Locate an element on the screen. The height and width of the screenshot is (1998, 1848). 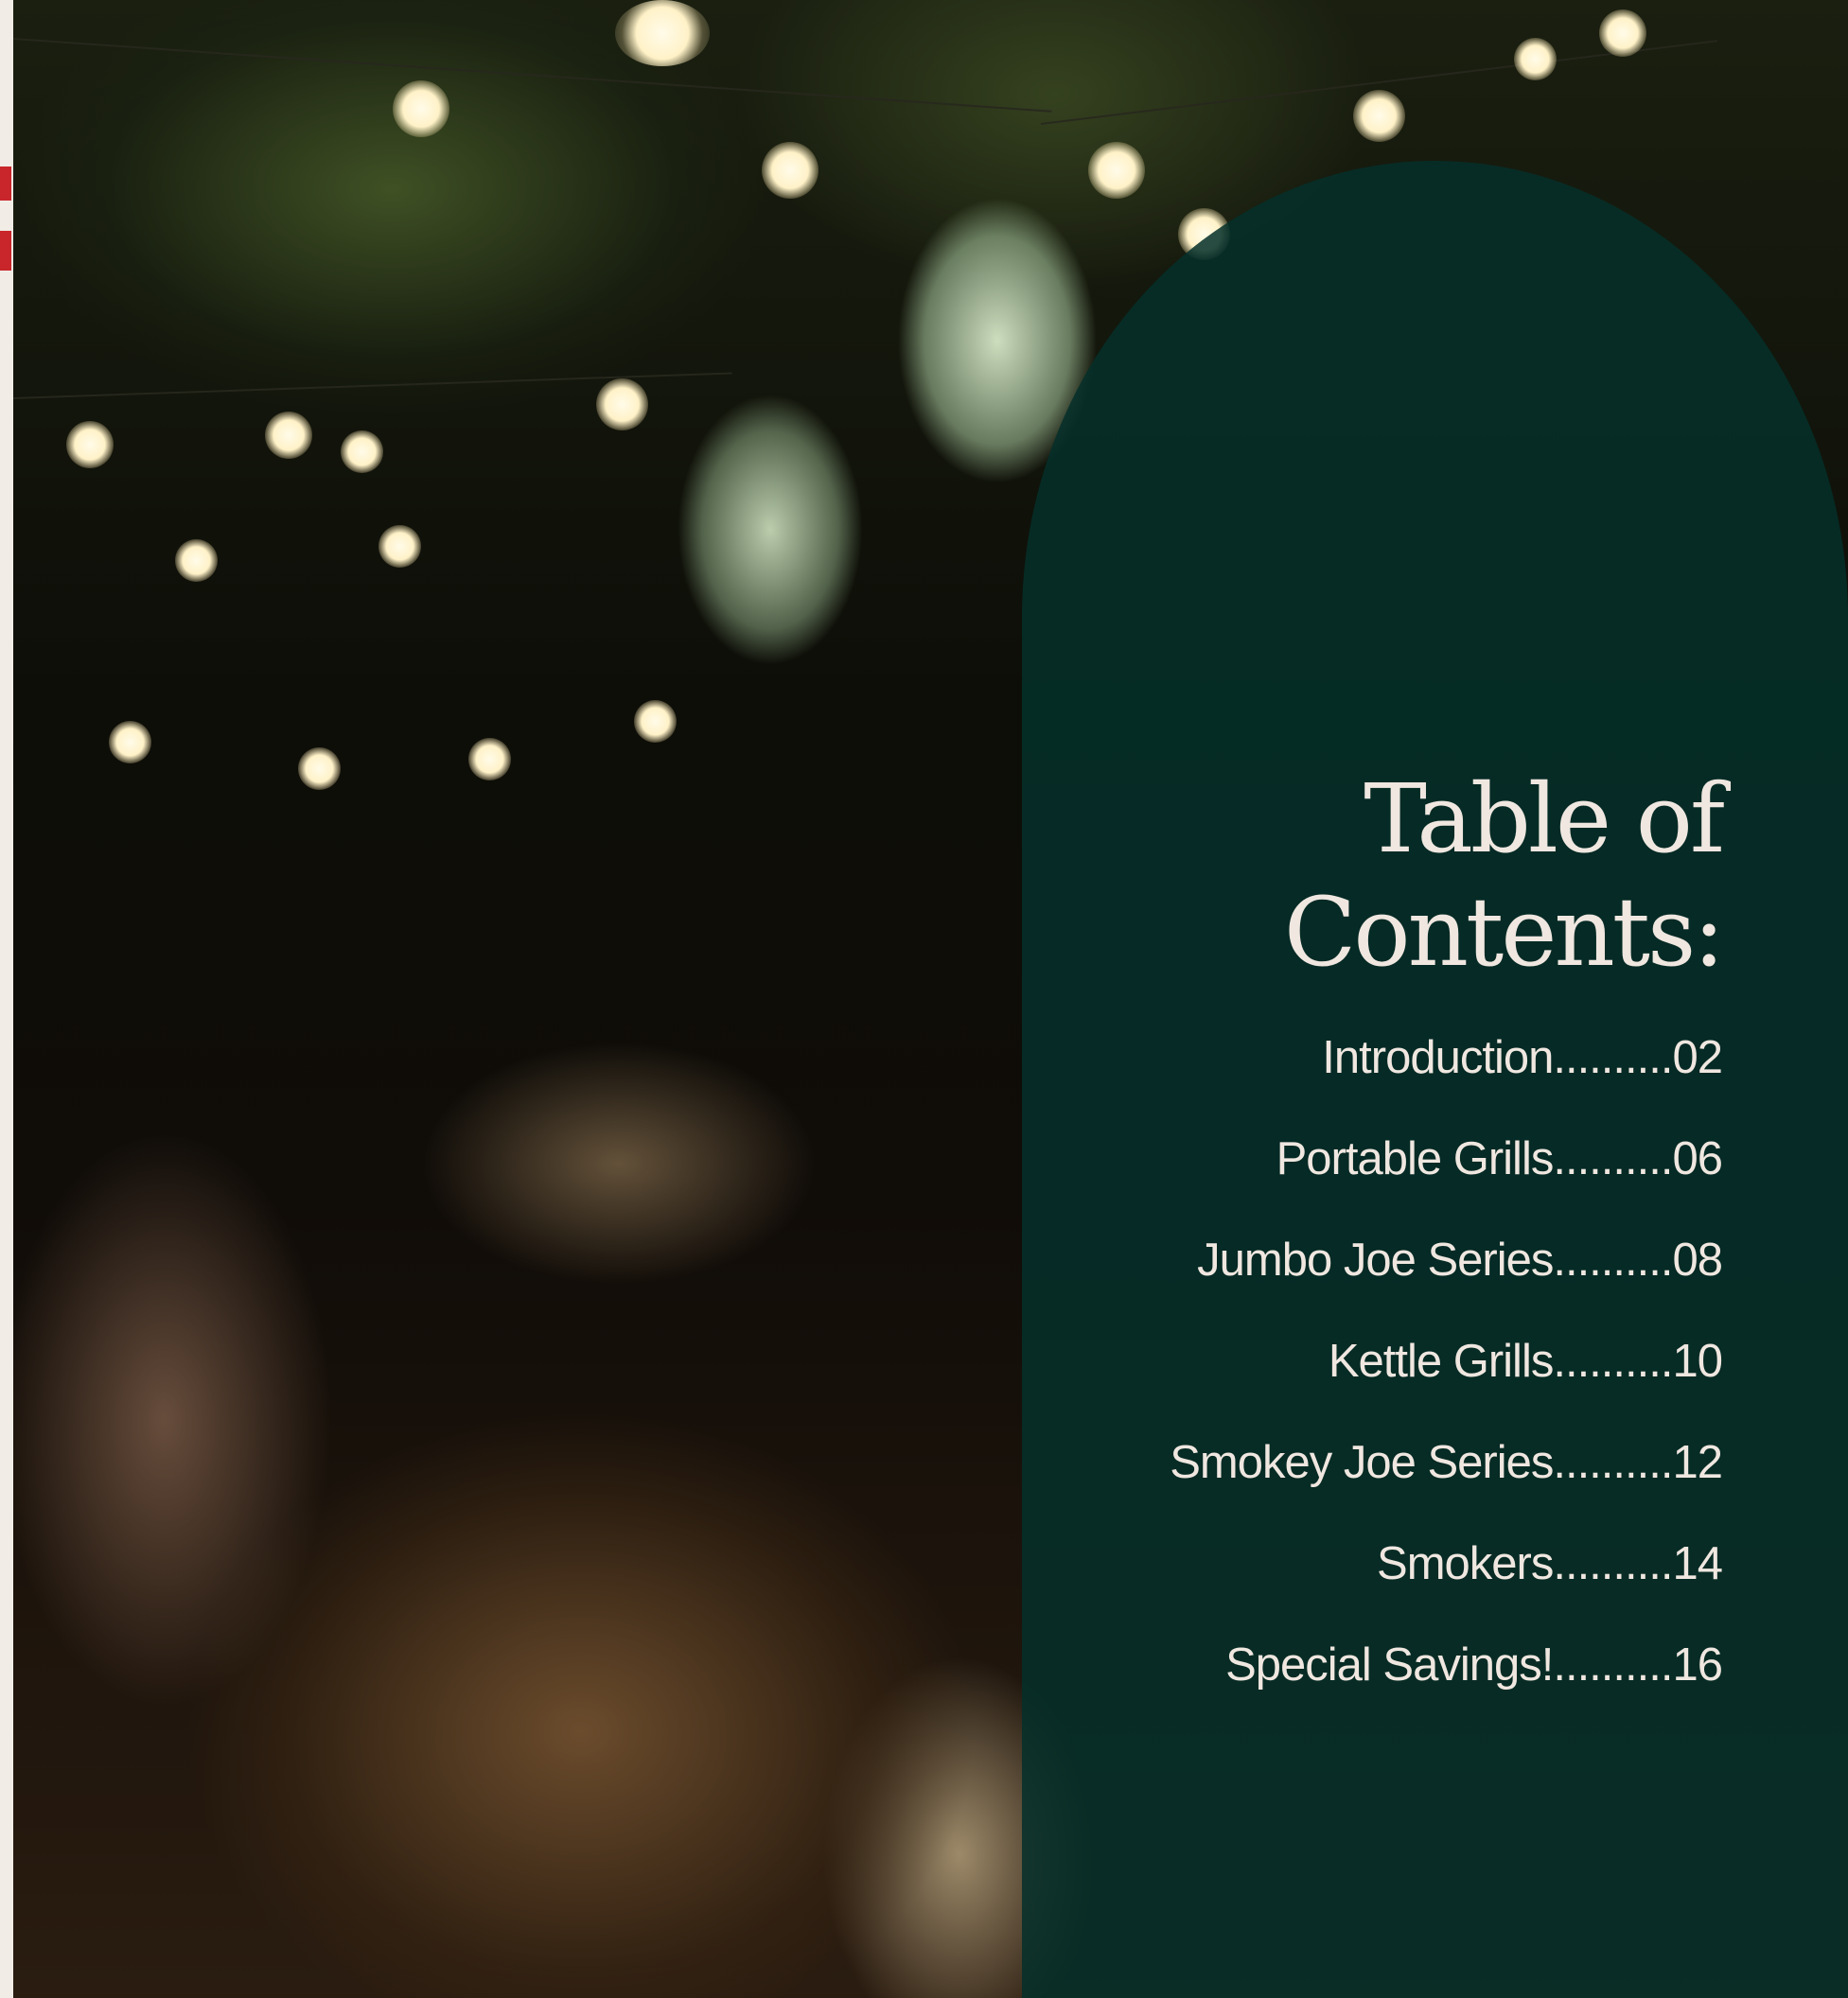
toc-item-page: 02 is located at coordinates (1698, 1057).